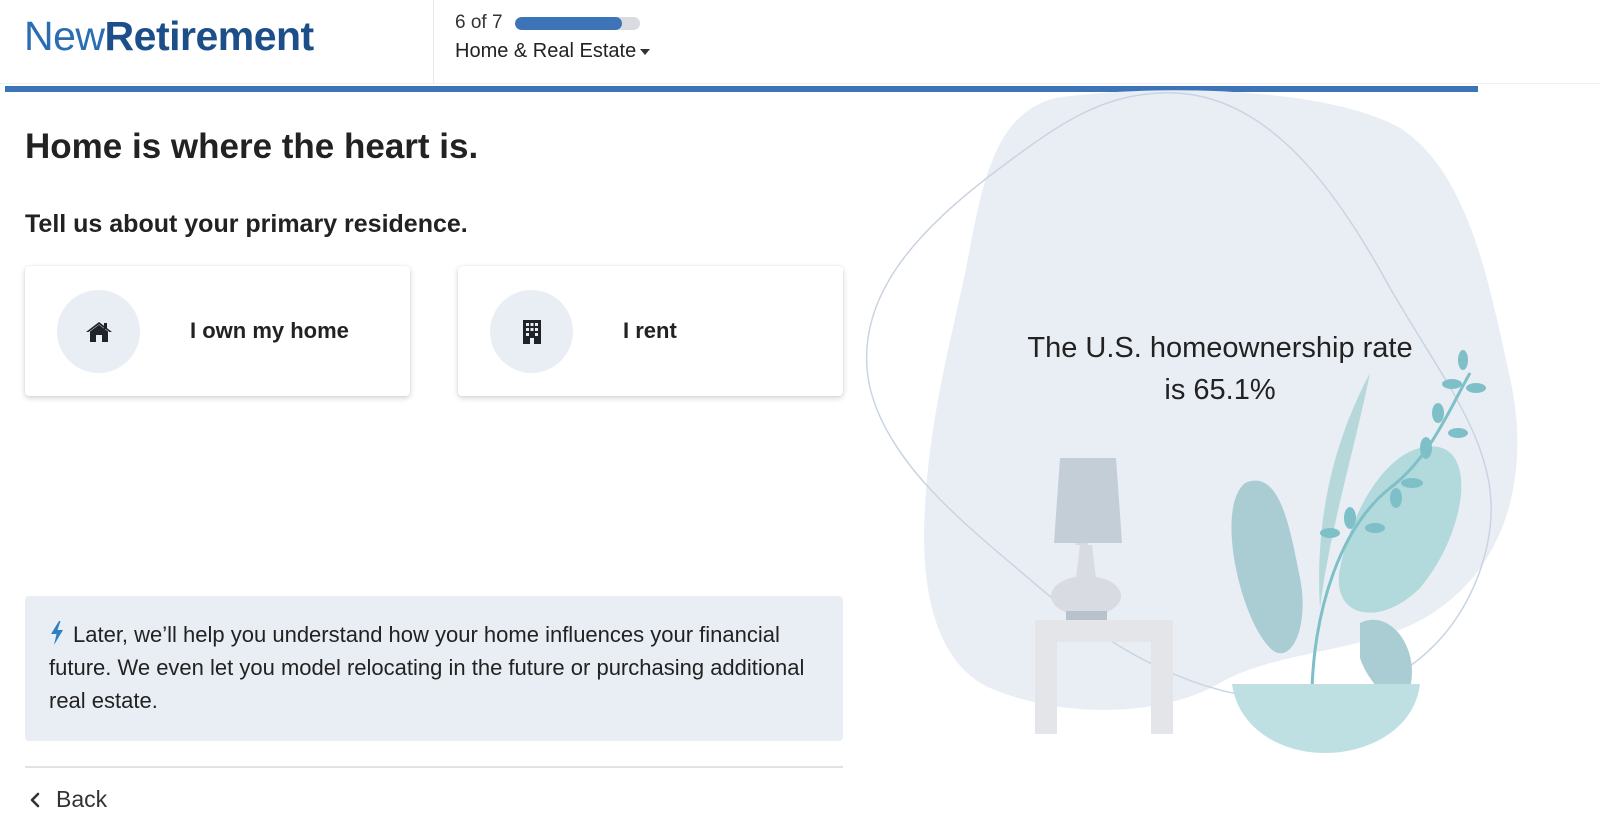 The height and width of the screenshot is (832, 1600). What do you see at coordinates (645, 51) in the screenshot?
I see `caret-down-icon` at bounding box center [645, 51].